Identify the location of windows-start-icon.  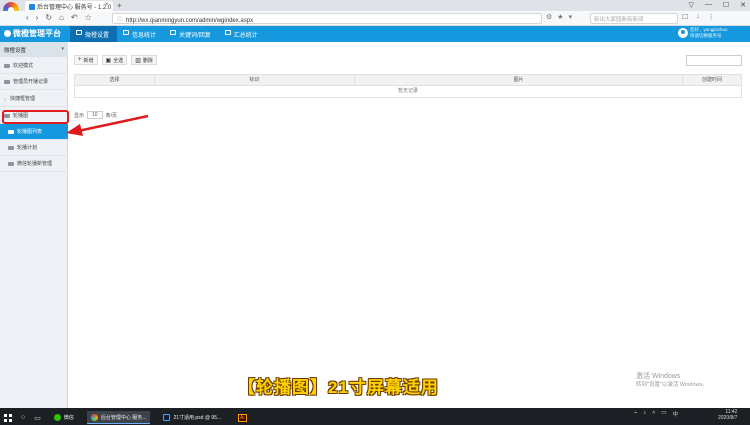
(8, 417).